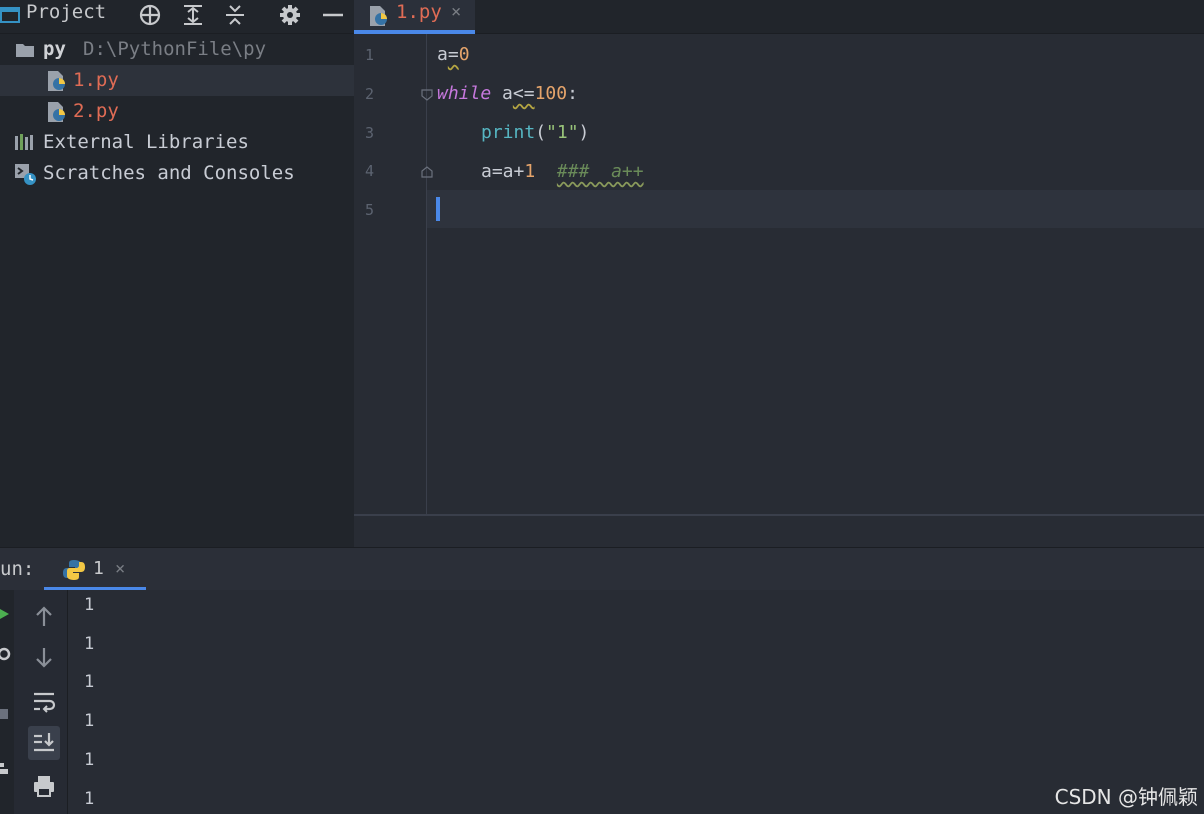 Image resolution: width=1204 pixels, height=814 pixels. I want to click on run-panel-header: un: 1 ×, so click(602, 569).